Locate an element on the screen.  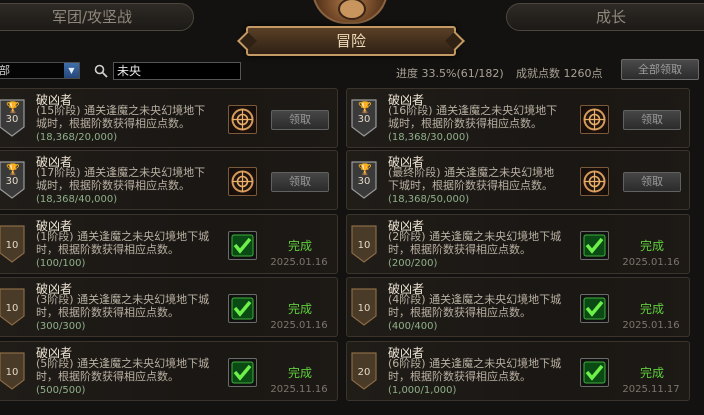
tab-adventure: 冒险 is located at coordinates (351, 41).